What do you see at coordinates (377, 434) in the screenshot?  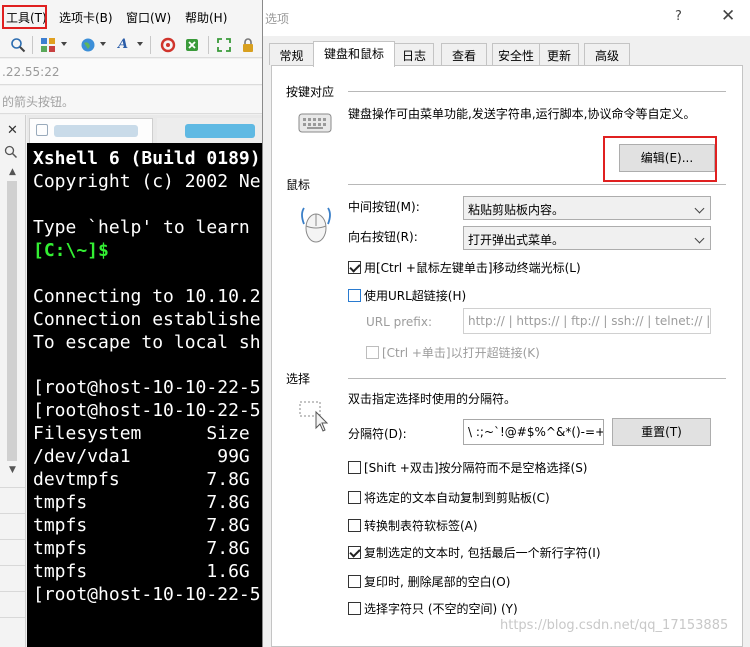 I see `delimiter-label: 分隔符(D):` at bounding box center [377, 434].